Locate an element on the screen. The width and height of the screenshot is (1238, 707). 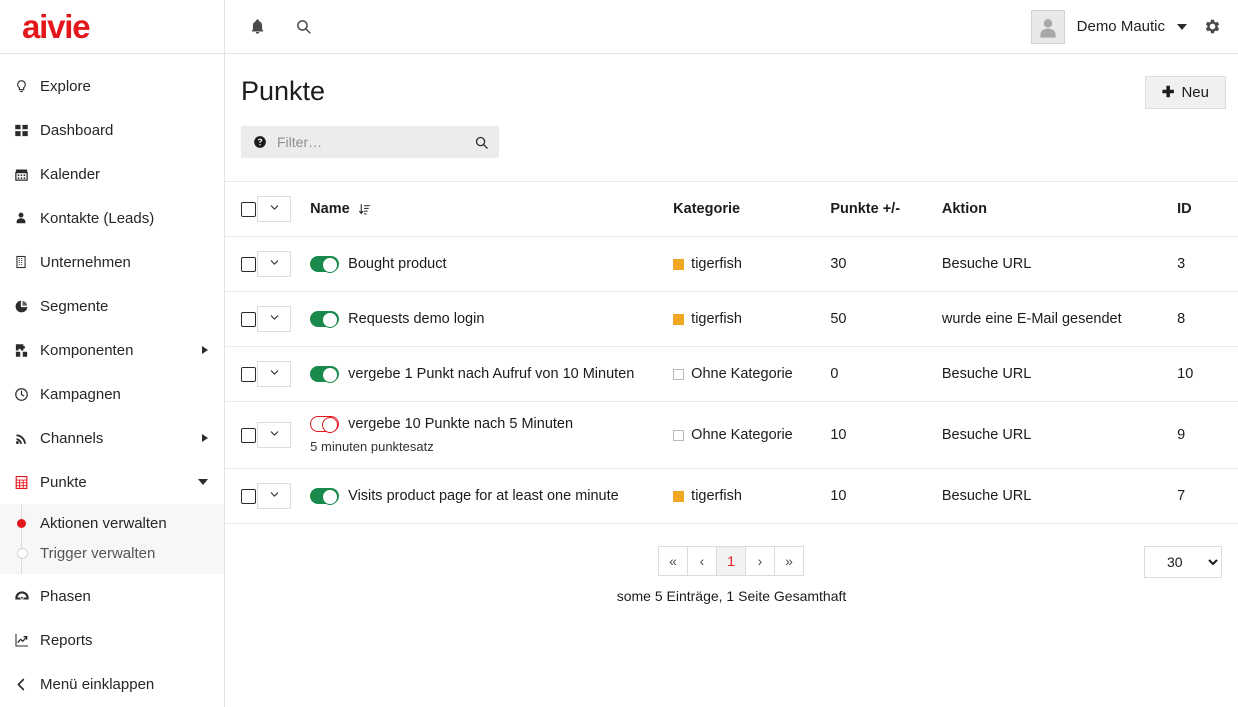
new-button: ✚ Neu is located at coordinates (1185, 92).